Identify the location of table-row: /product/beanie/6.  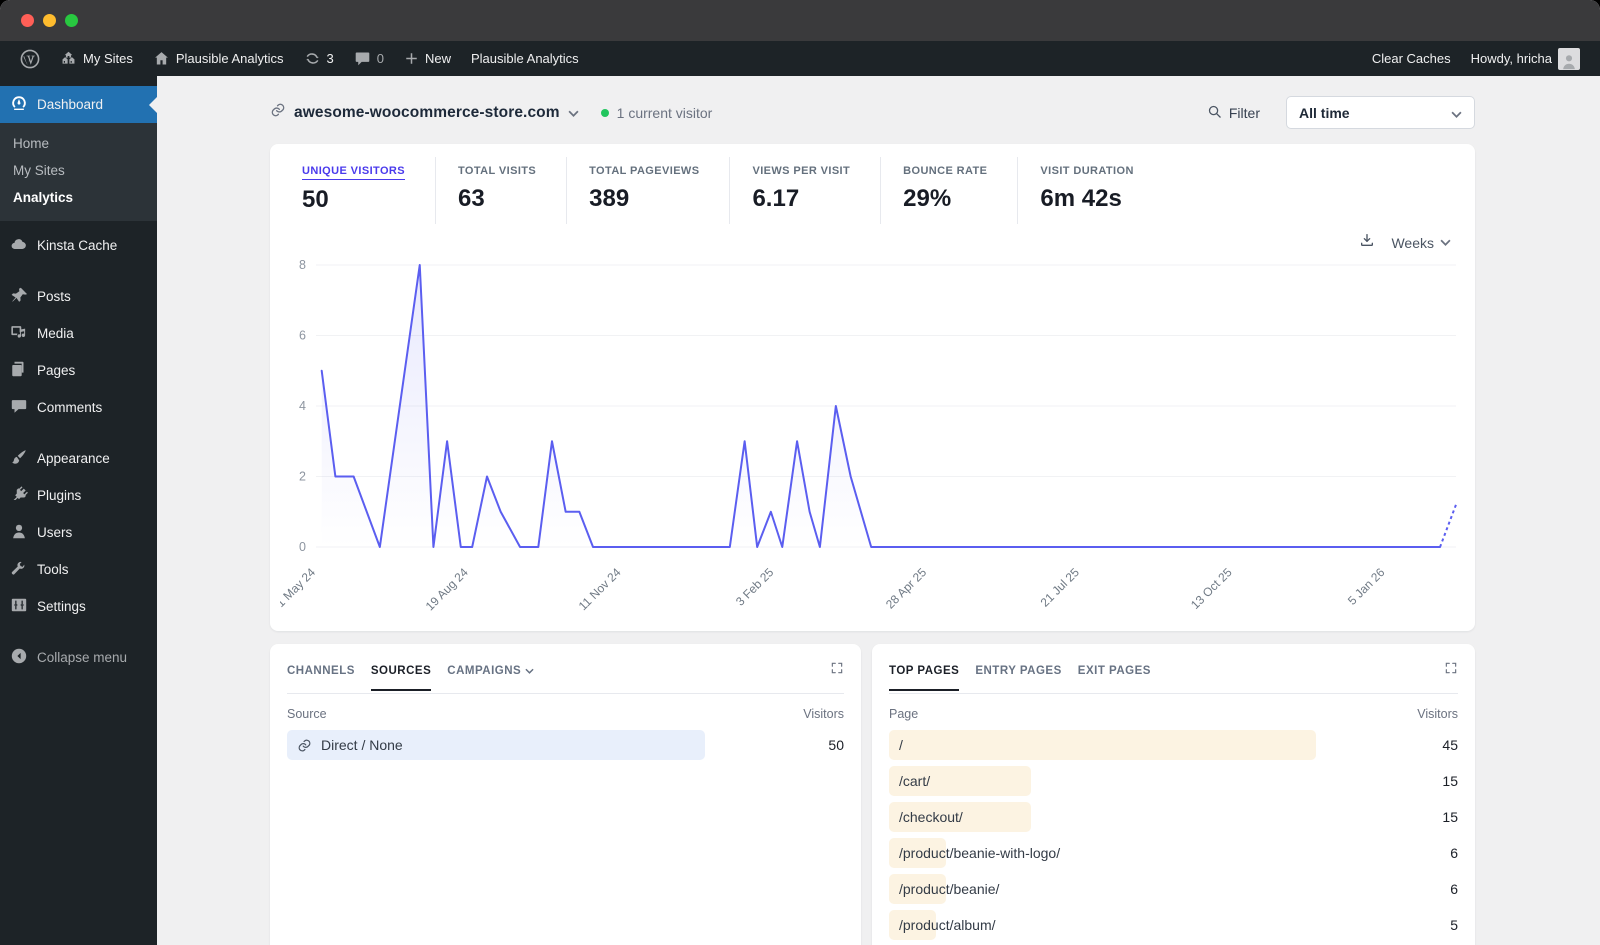
(1173, 889).